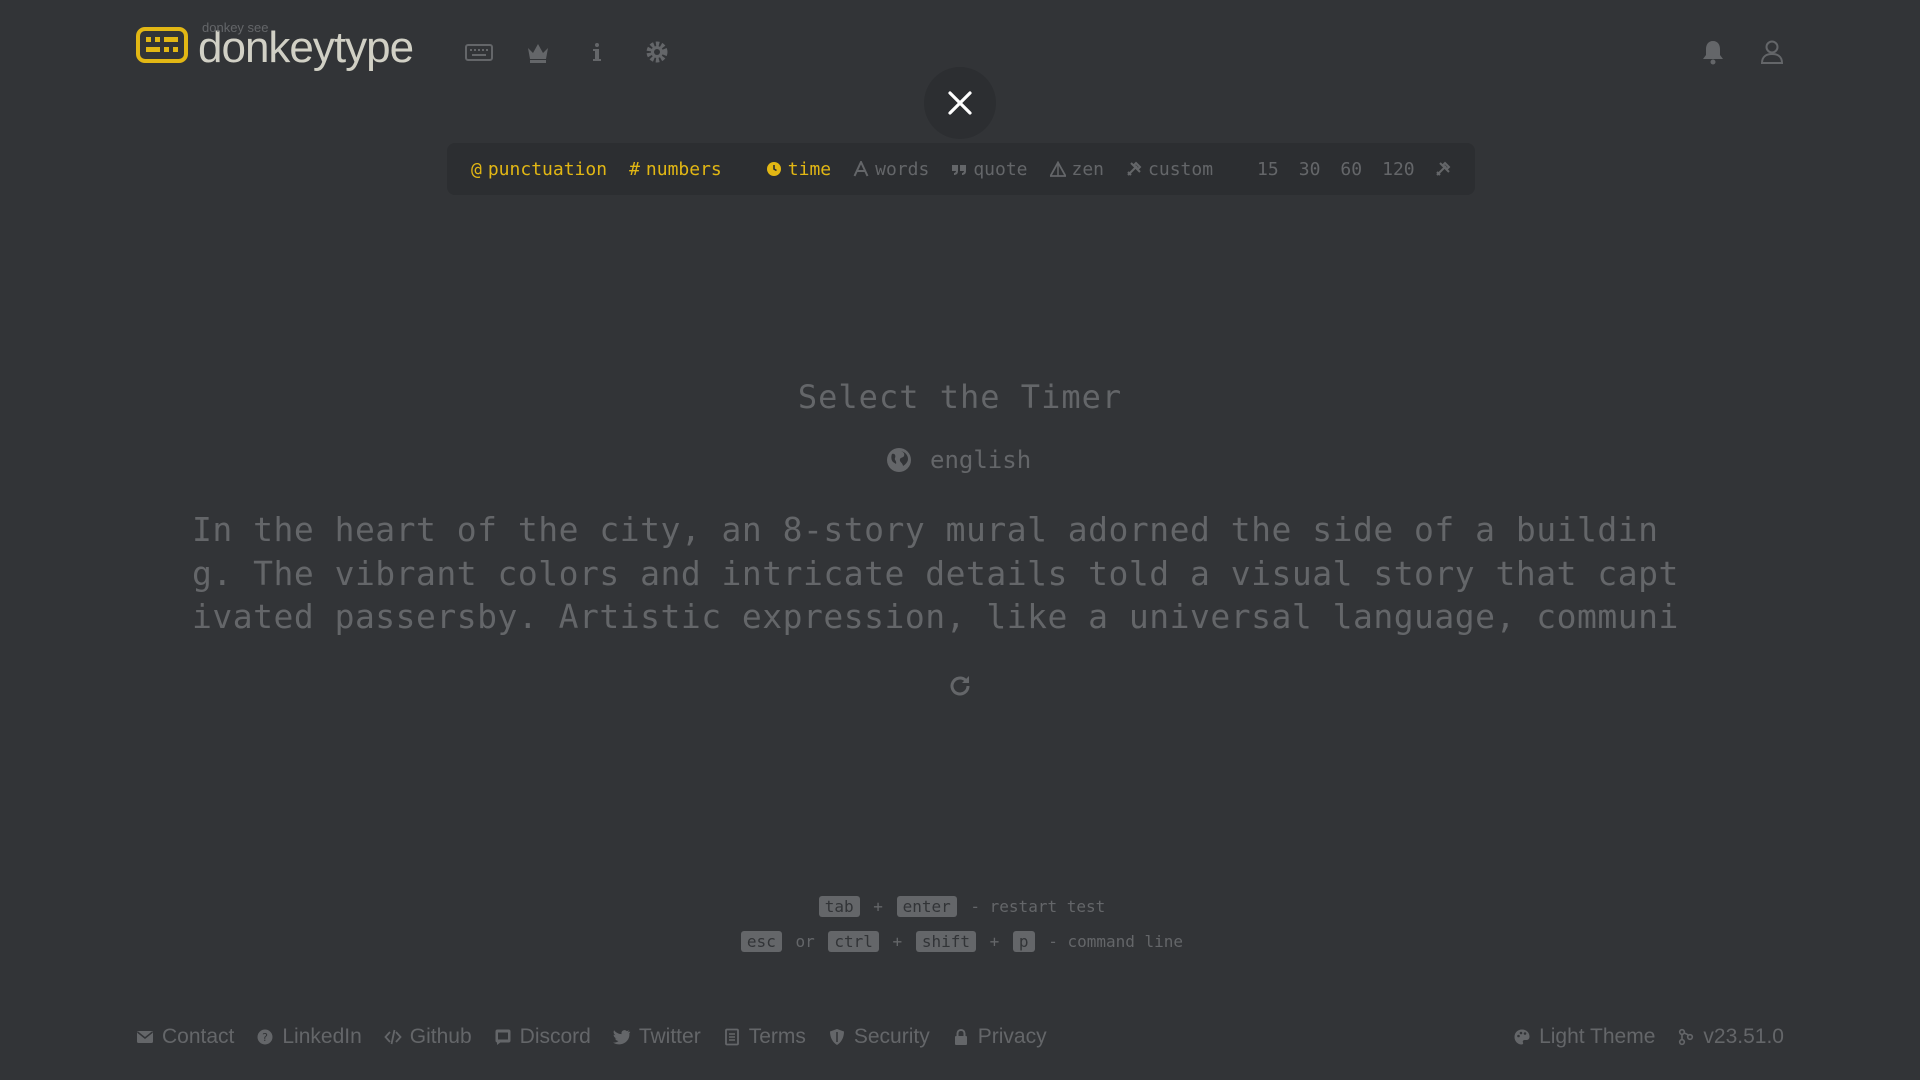 The image size is (1920, 1080). What do you see at coordinates (538, 52) in the screenshot?
I see `crown-icon` at bounding box center [538, 52].